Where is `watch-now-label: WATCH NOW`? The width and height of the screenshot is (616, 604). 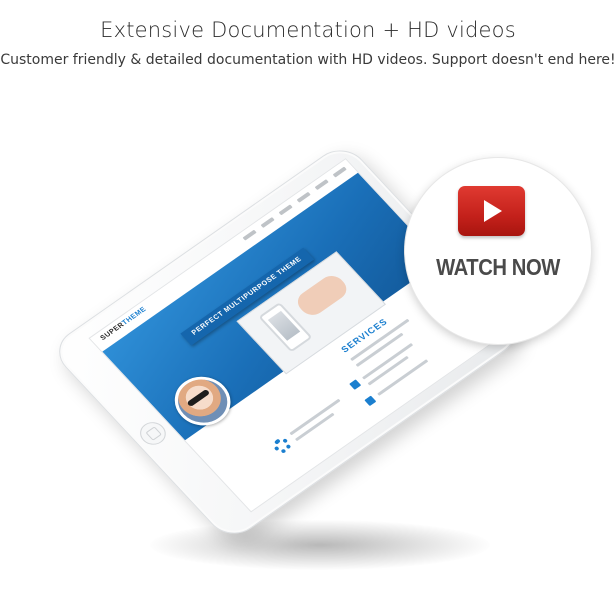
watch-now-label: WATCH NOW is located at coordinates (498, 267).